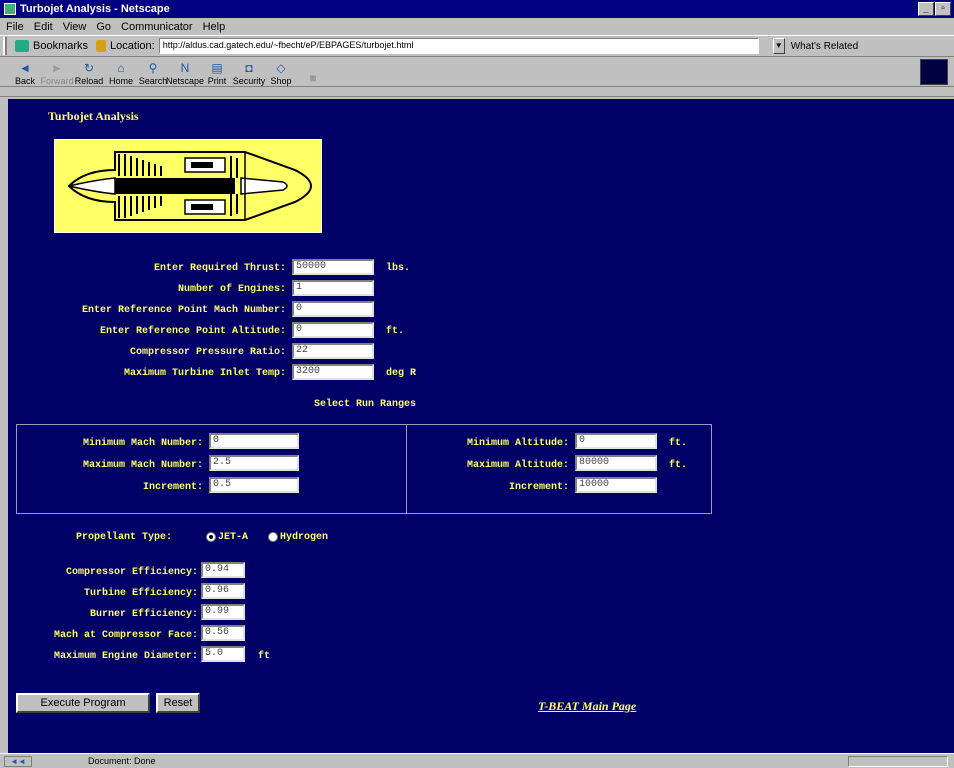 The image size is (954, 768). I want to click on turbojet-engine-diagram, so click(188, 186).